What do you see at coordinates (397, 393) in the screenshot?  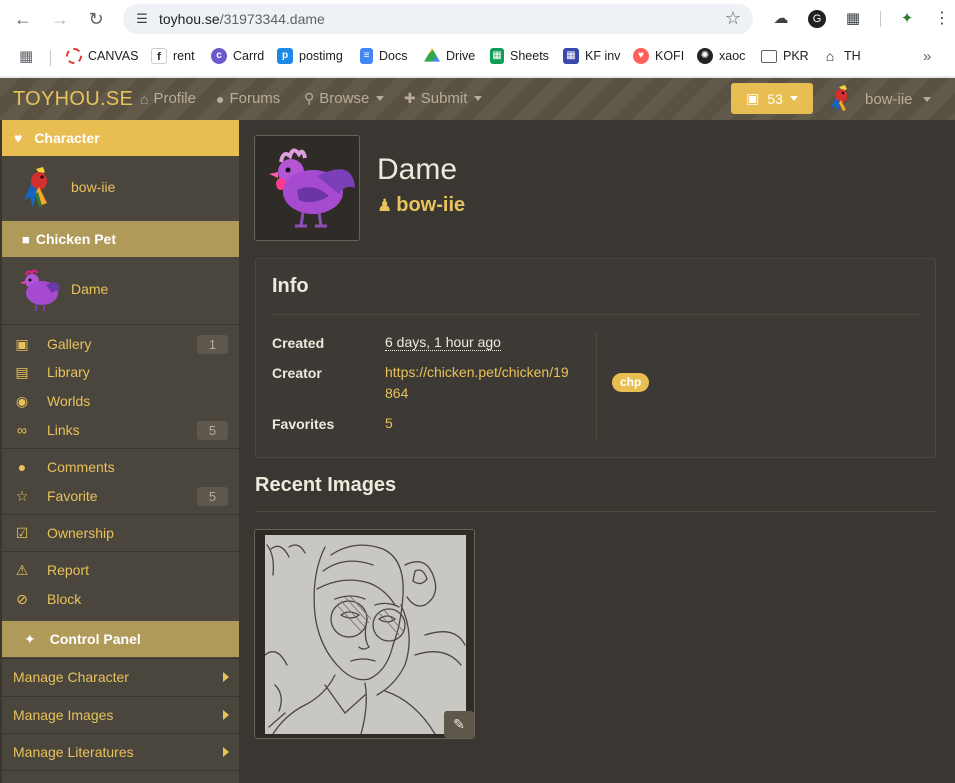 I see `creator-url-line2: 864` at bounding box center [397, 393].